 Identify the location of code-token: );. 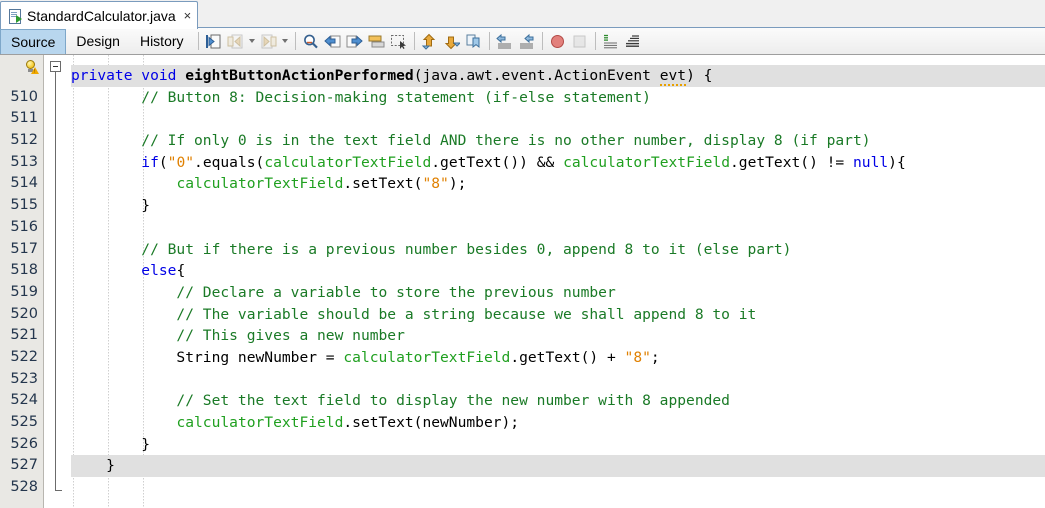
(457, 184).